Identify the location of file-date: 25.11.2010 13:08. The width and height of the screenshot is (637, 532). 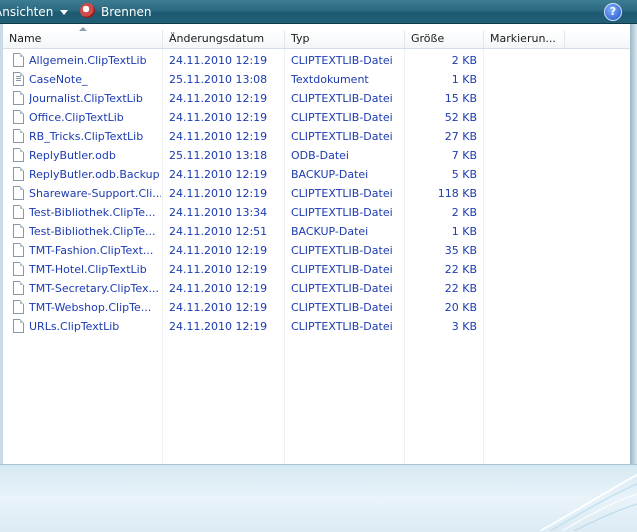
(218, 79).